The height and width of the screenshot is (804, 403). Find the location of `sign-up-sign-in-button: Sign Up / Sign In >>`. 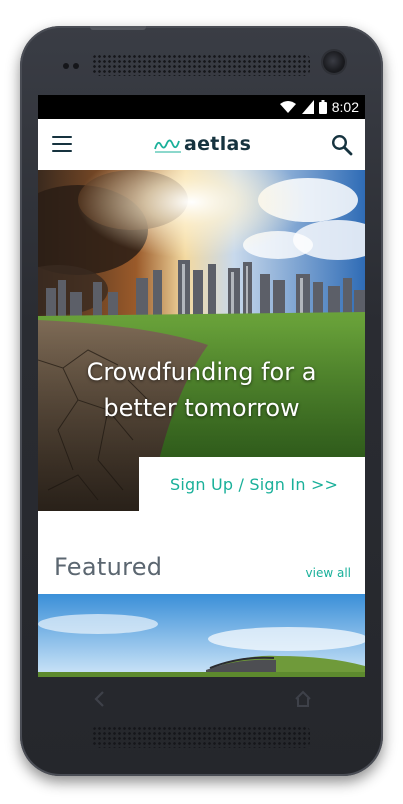

sign-up-sign-in-button: Sign Up / Sign In >> is located at coordinates (252, 484).